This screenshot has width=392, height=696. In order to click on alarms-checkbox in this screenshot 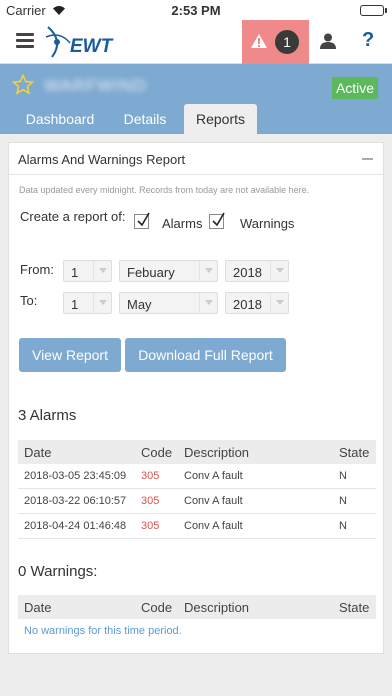, I will do `click(142, 220)`.